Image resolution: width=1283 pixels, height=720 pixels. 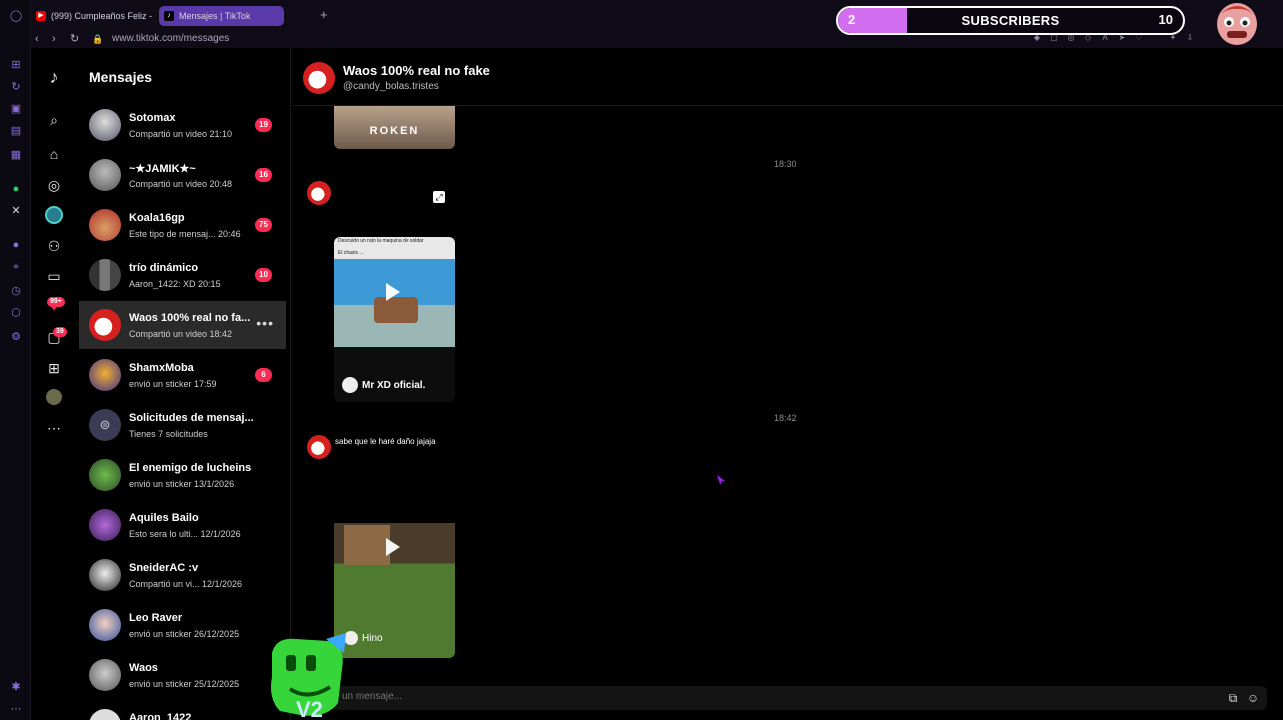 What do you see at coordinates (54, 185) in the screenshot?
I see `explore-compass-icon: ◎` at bounding box center [54, 185].